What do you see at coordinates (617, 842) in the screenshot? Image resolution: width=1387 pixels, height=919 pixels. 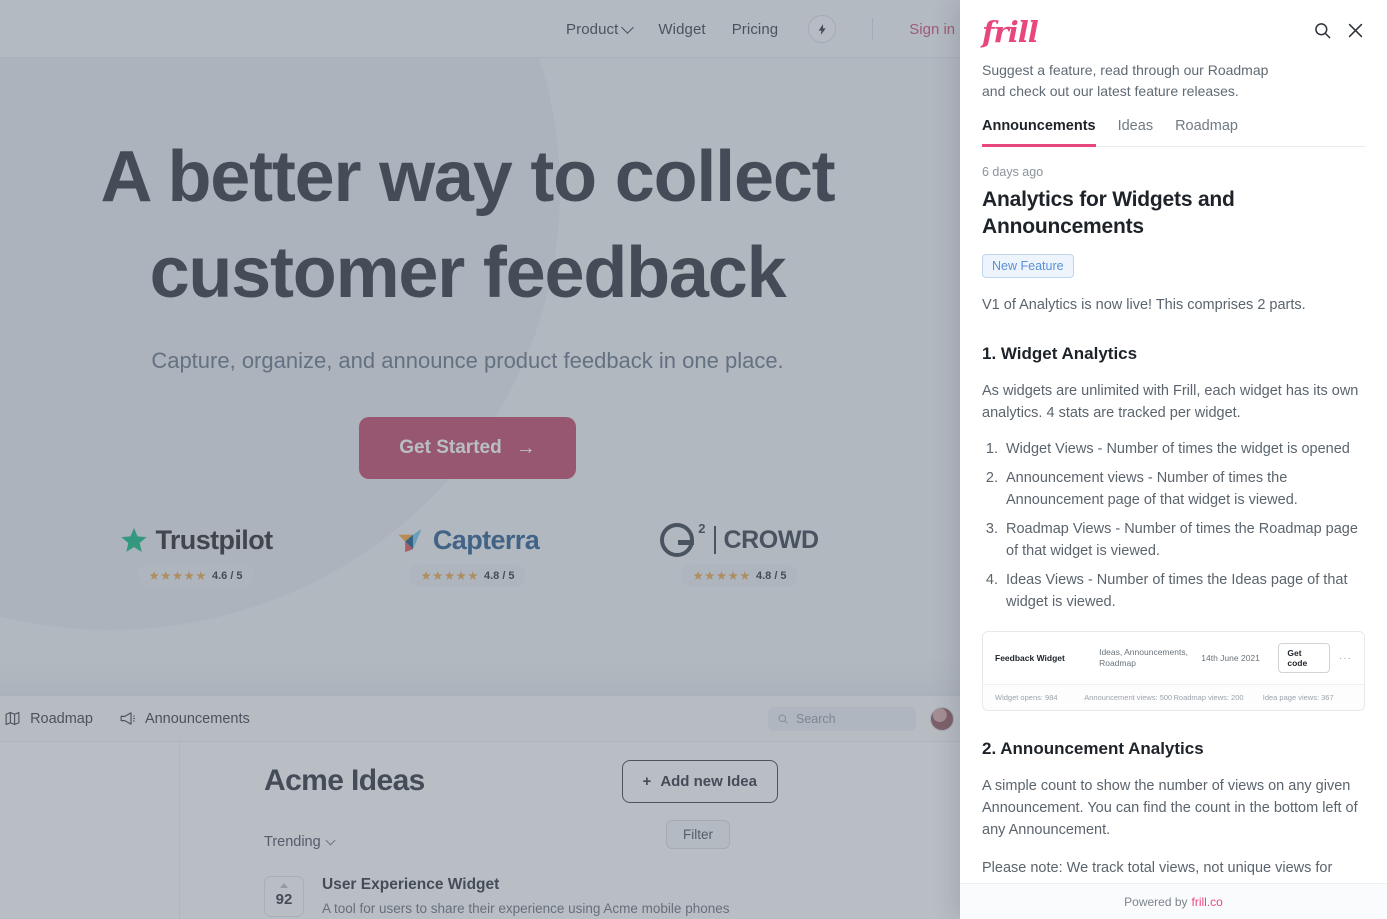 I see `app-sort-row: Trending` at bounding box center [617, 842].